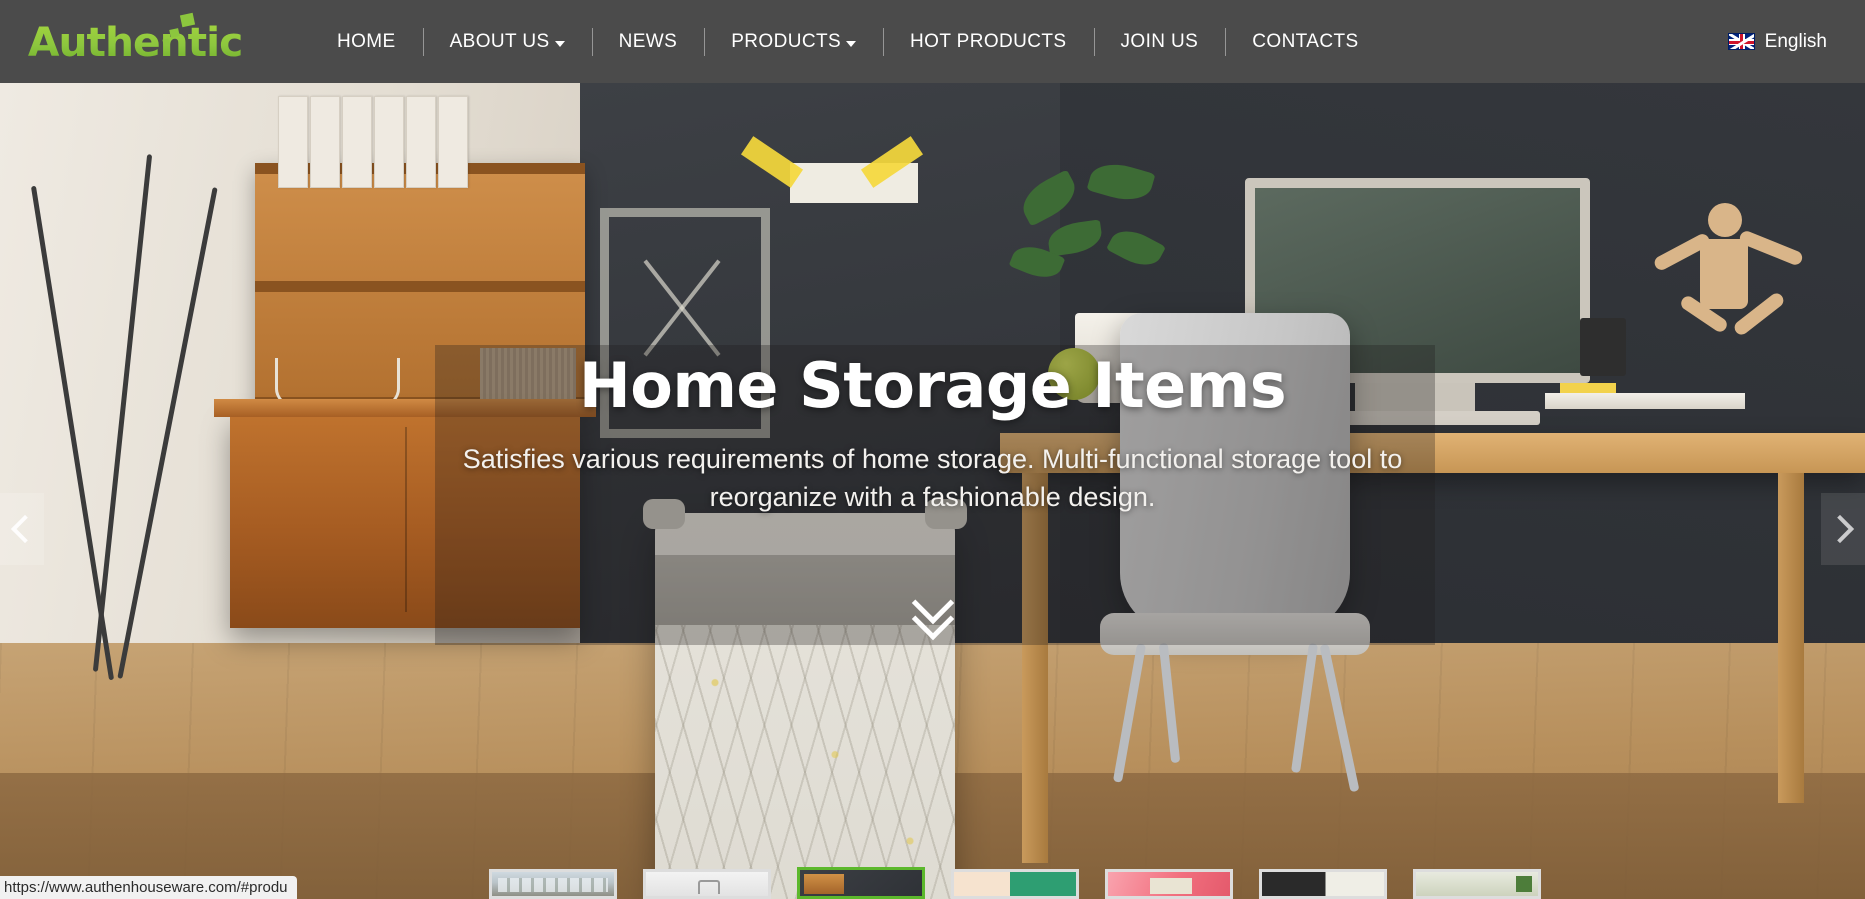  Describe the element at coordinates (861, 883) in the screenshot. I see `carousel-thumbnail-active` at that location.